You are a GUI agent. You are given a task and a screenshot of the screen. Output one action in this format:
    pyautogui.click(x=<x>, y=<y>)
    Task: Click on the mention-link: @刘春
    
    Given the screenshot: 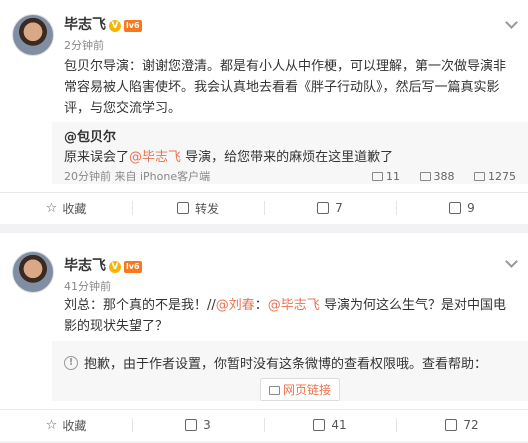 What is the action you would take?
    pyautogui.click(x=235, y=305)
    